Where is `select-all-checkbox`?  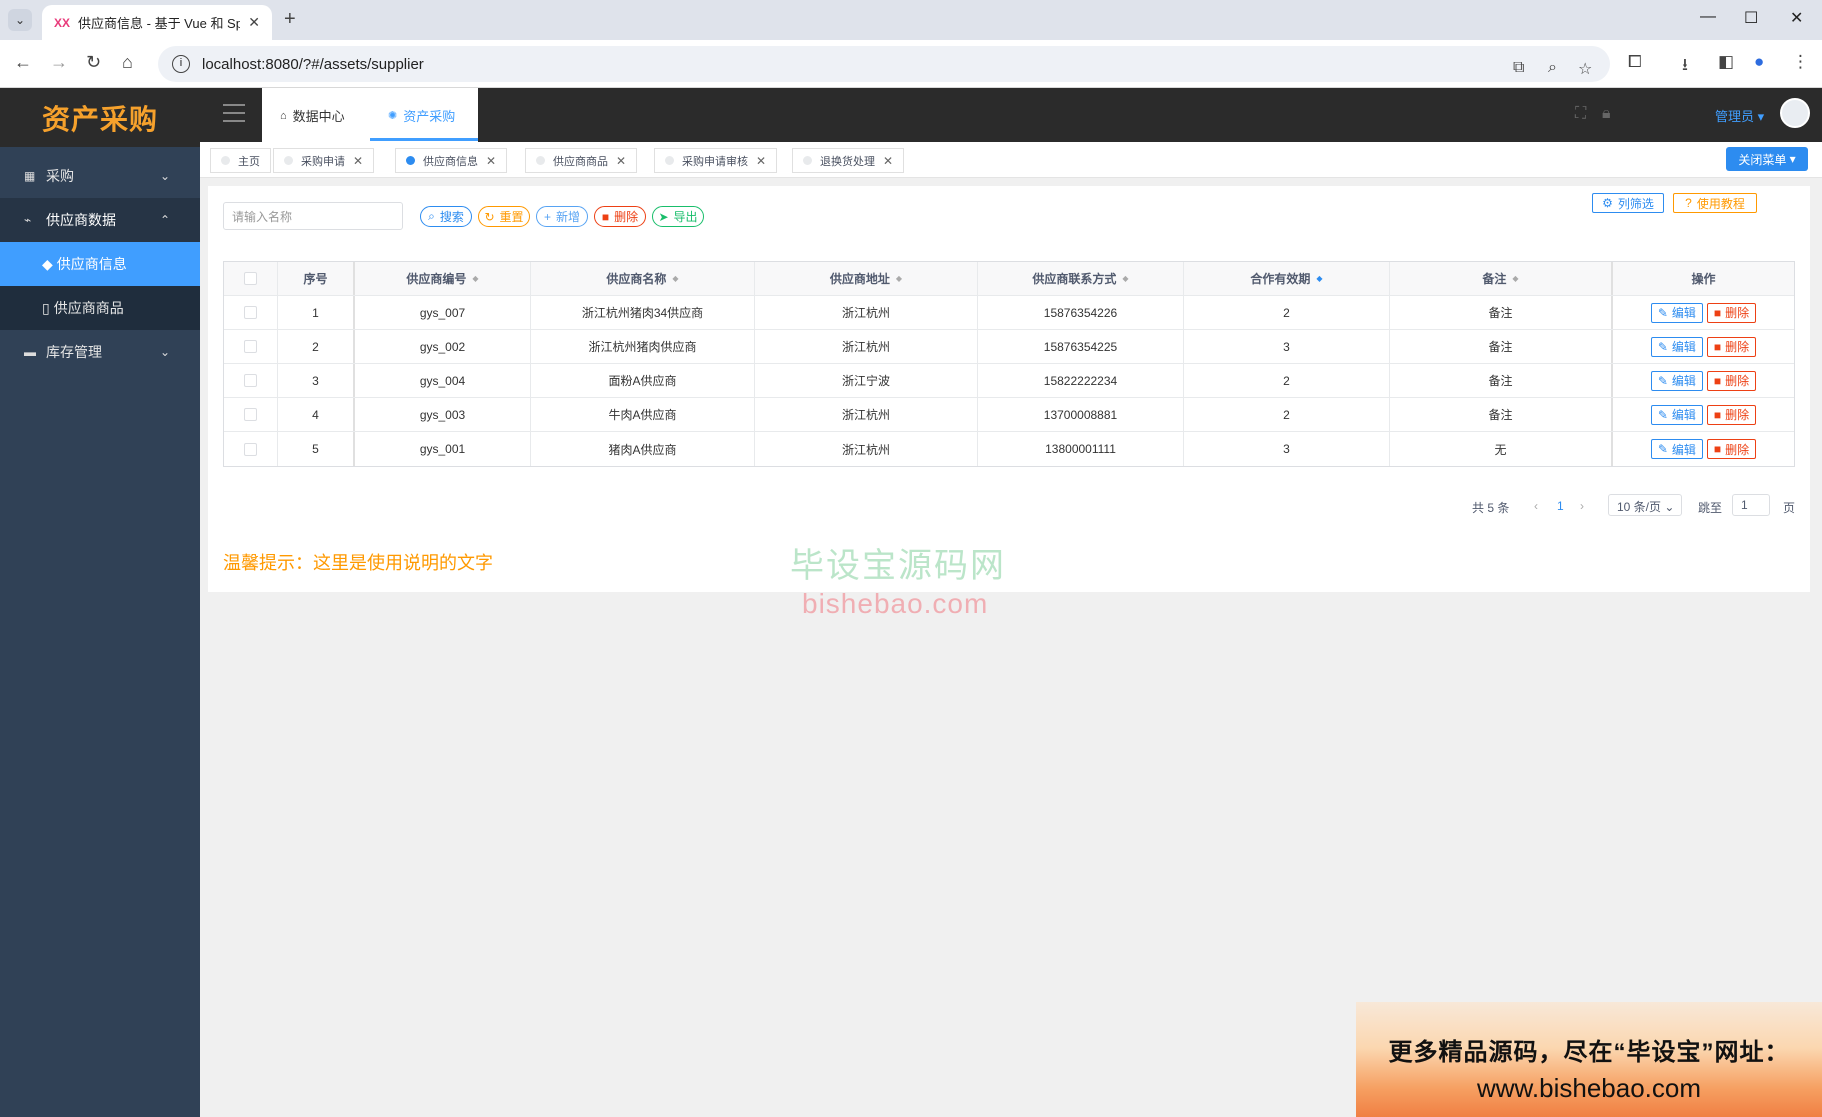
select-all-checkbox is located at coordinates (250, 278).